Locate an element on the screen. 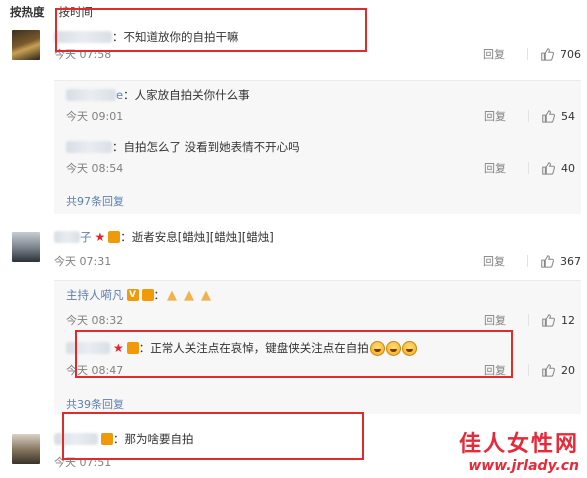 This screenshot has height=478, width=587. more-replies-link: 共39条回复 is located at coordinates (95, 404).